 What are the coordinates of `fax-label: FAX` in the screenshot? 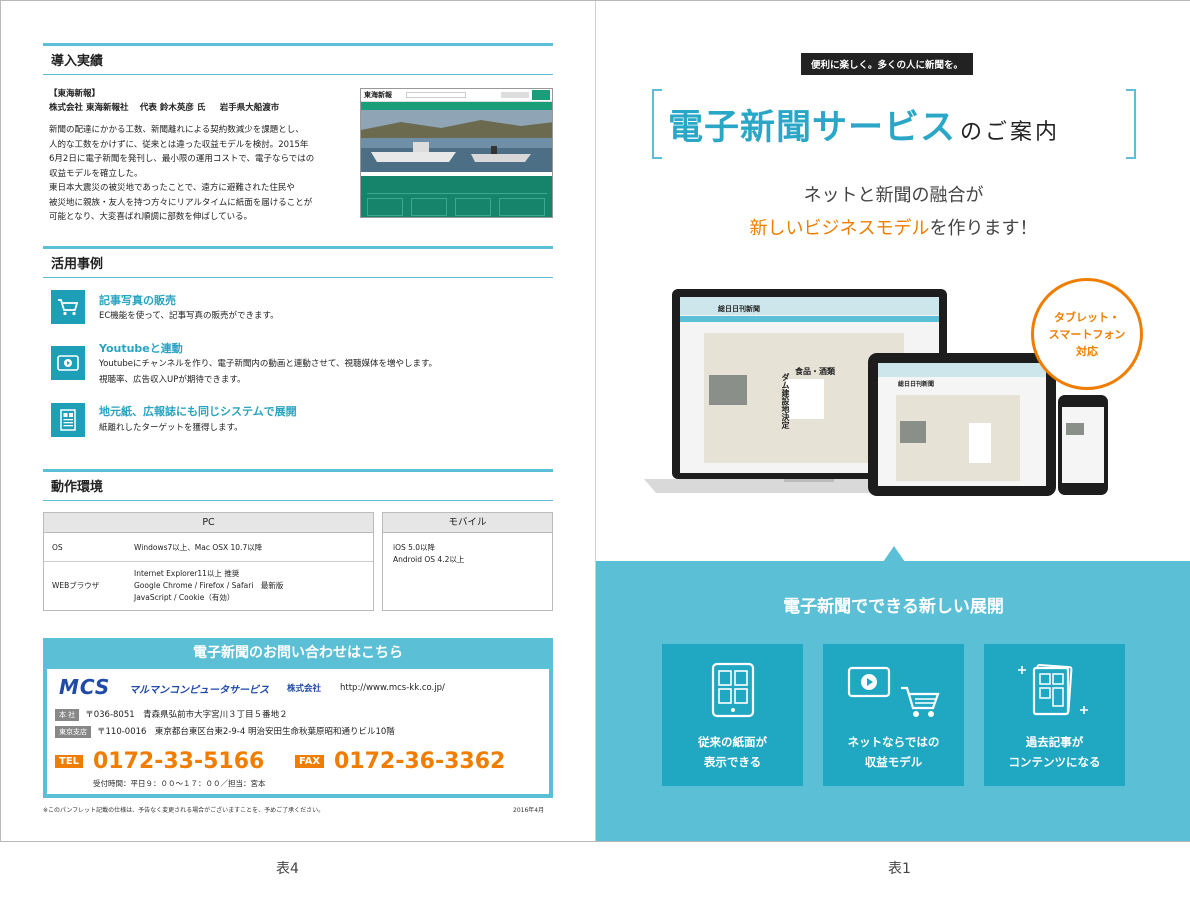 It's located at (310, 761).